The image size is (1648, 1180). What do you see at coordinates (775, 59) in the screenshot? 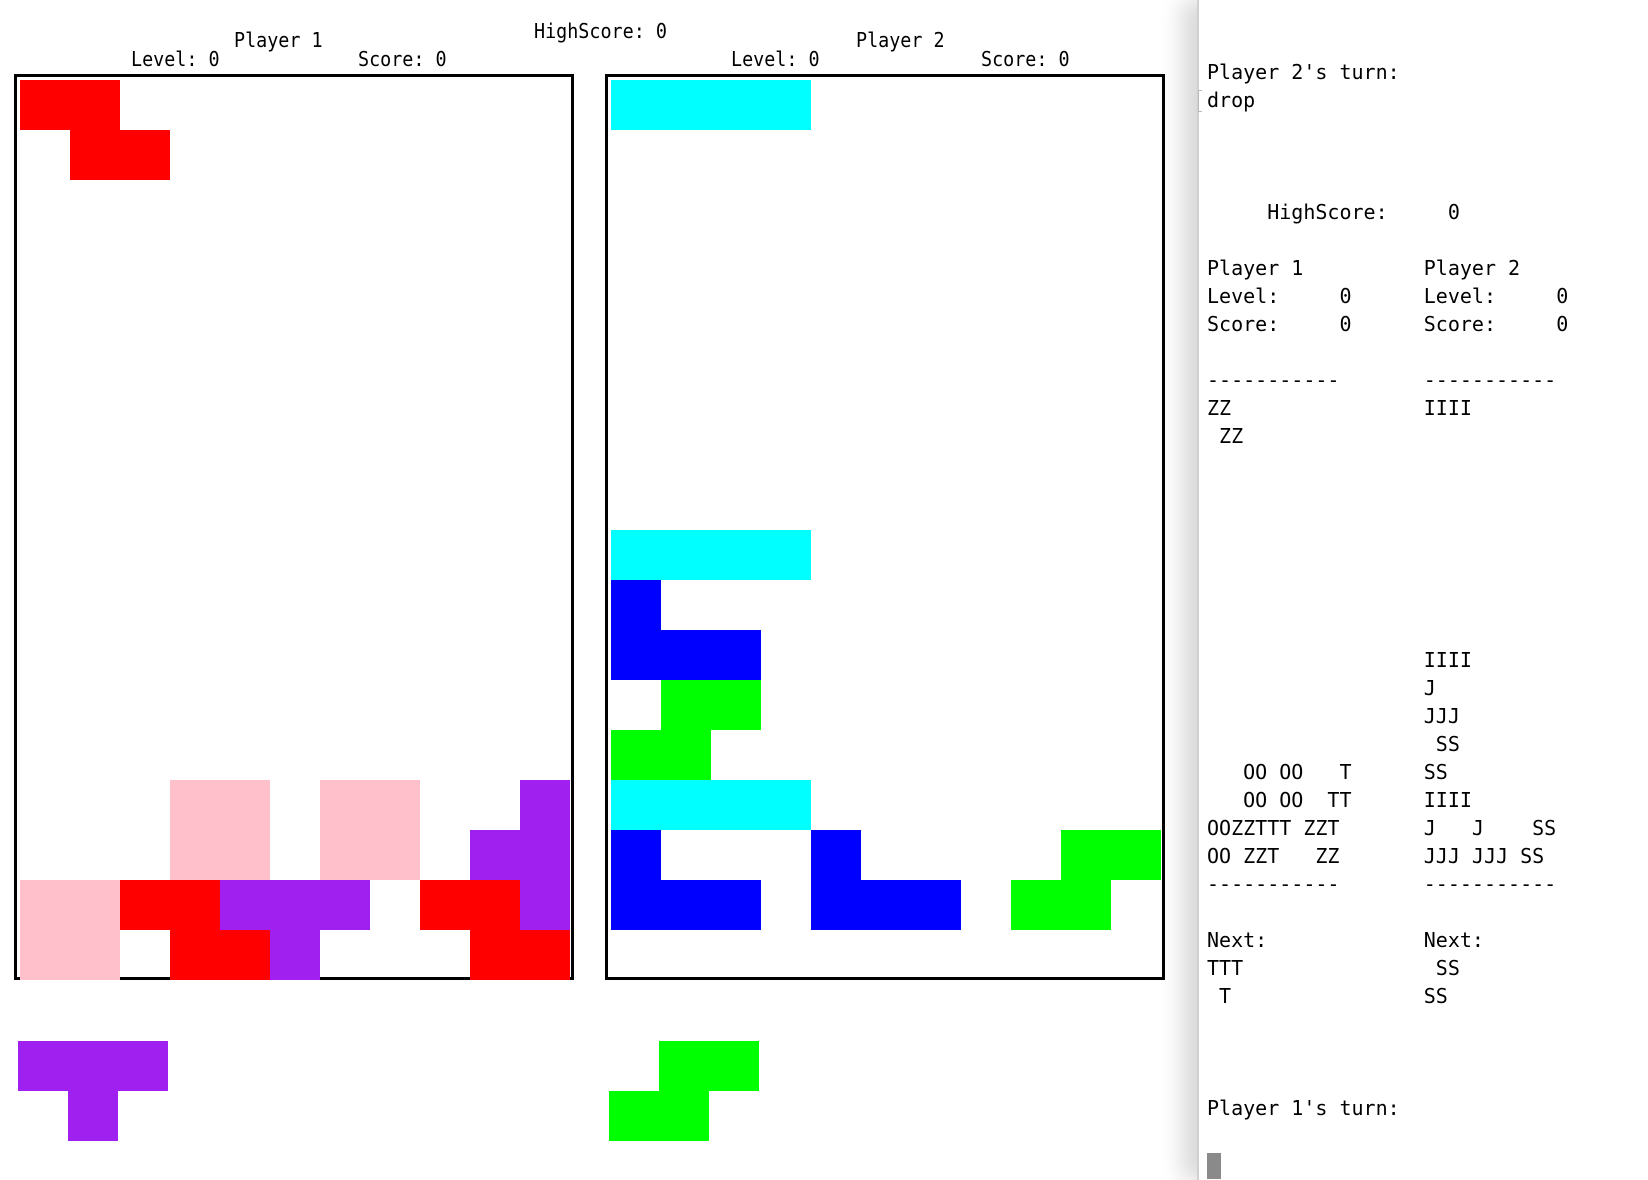
I see `player2-level: Level: 0` at bounding box center [775, 59].